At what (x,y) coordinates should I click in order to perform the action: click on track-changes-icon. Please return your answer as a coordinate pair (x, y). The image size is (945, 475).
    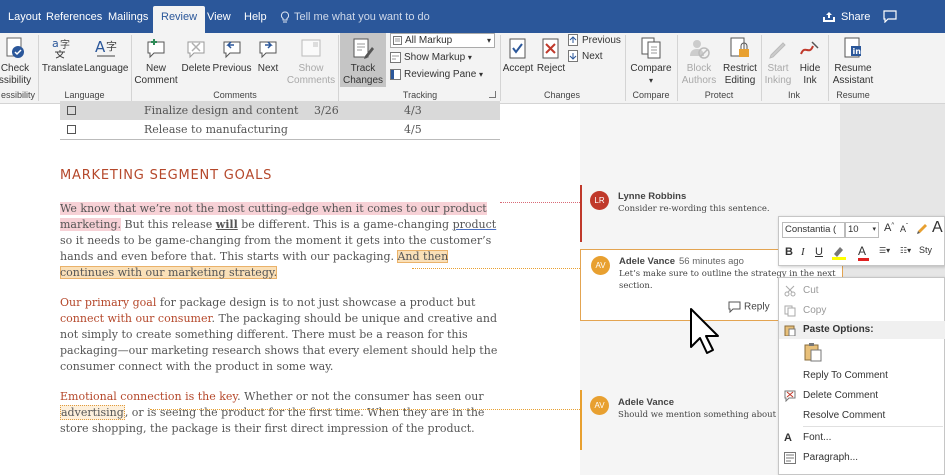
    Looking at the image, I should click on (363, 48).